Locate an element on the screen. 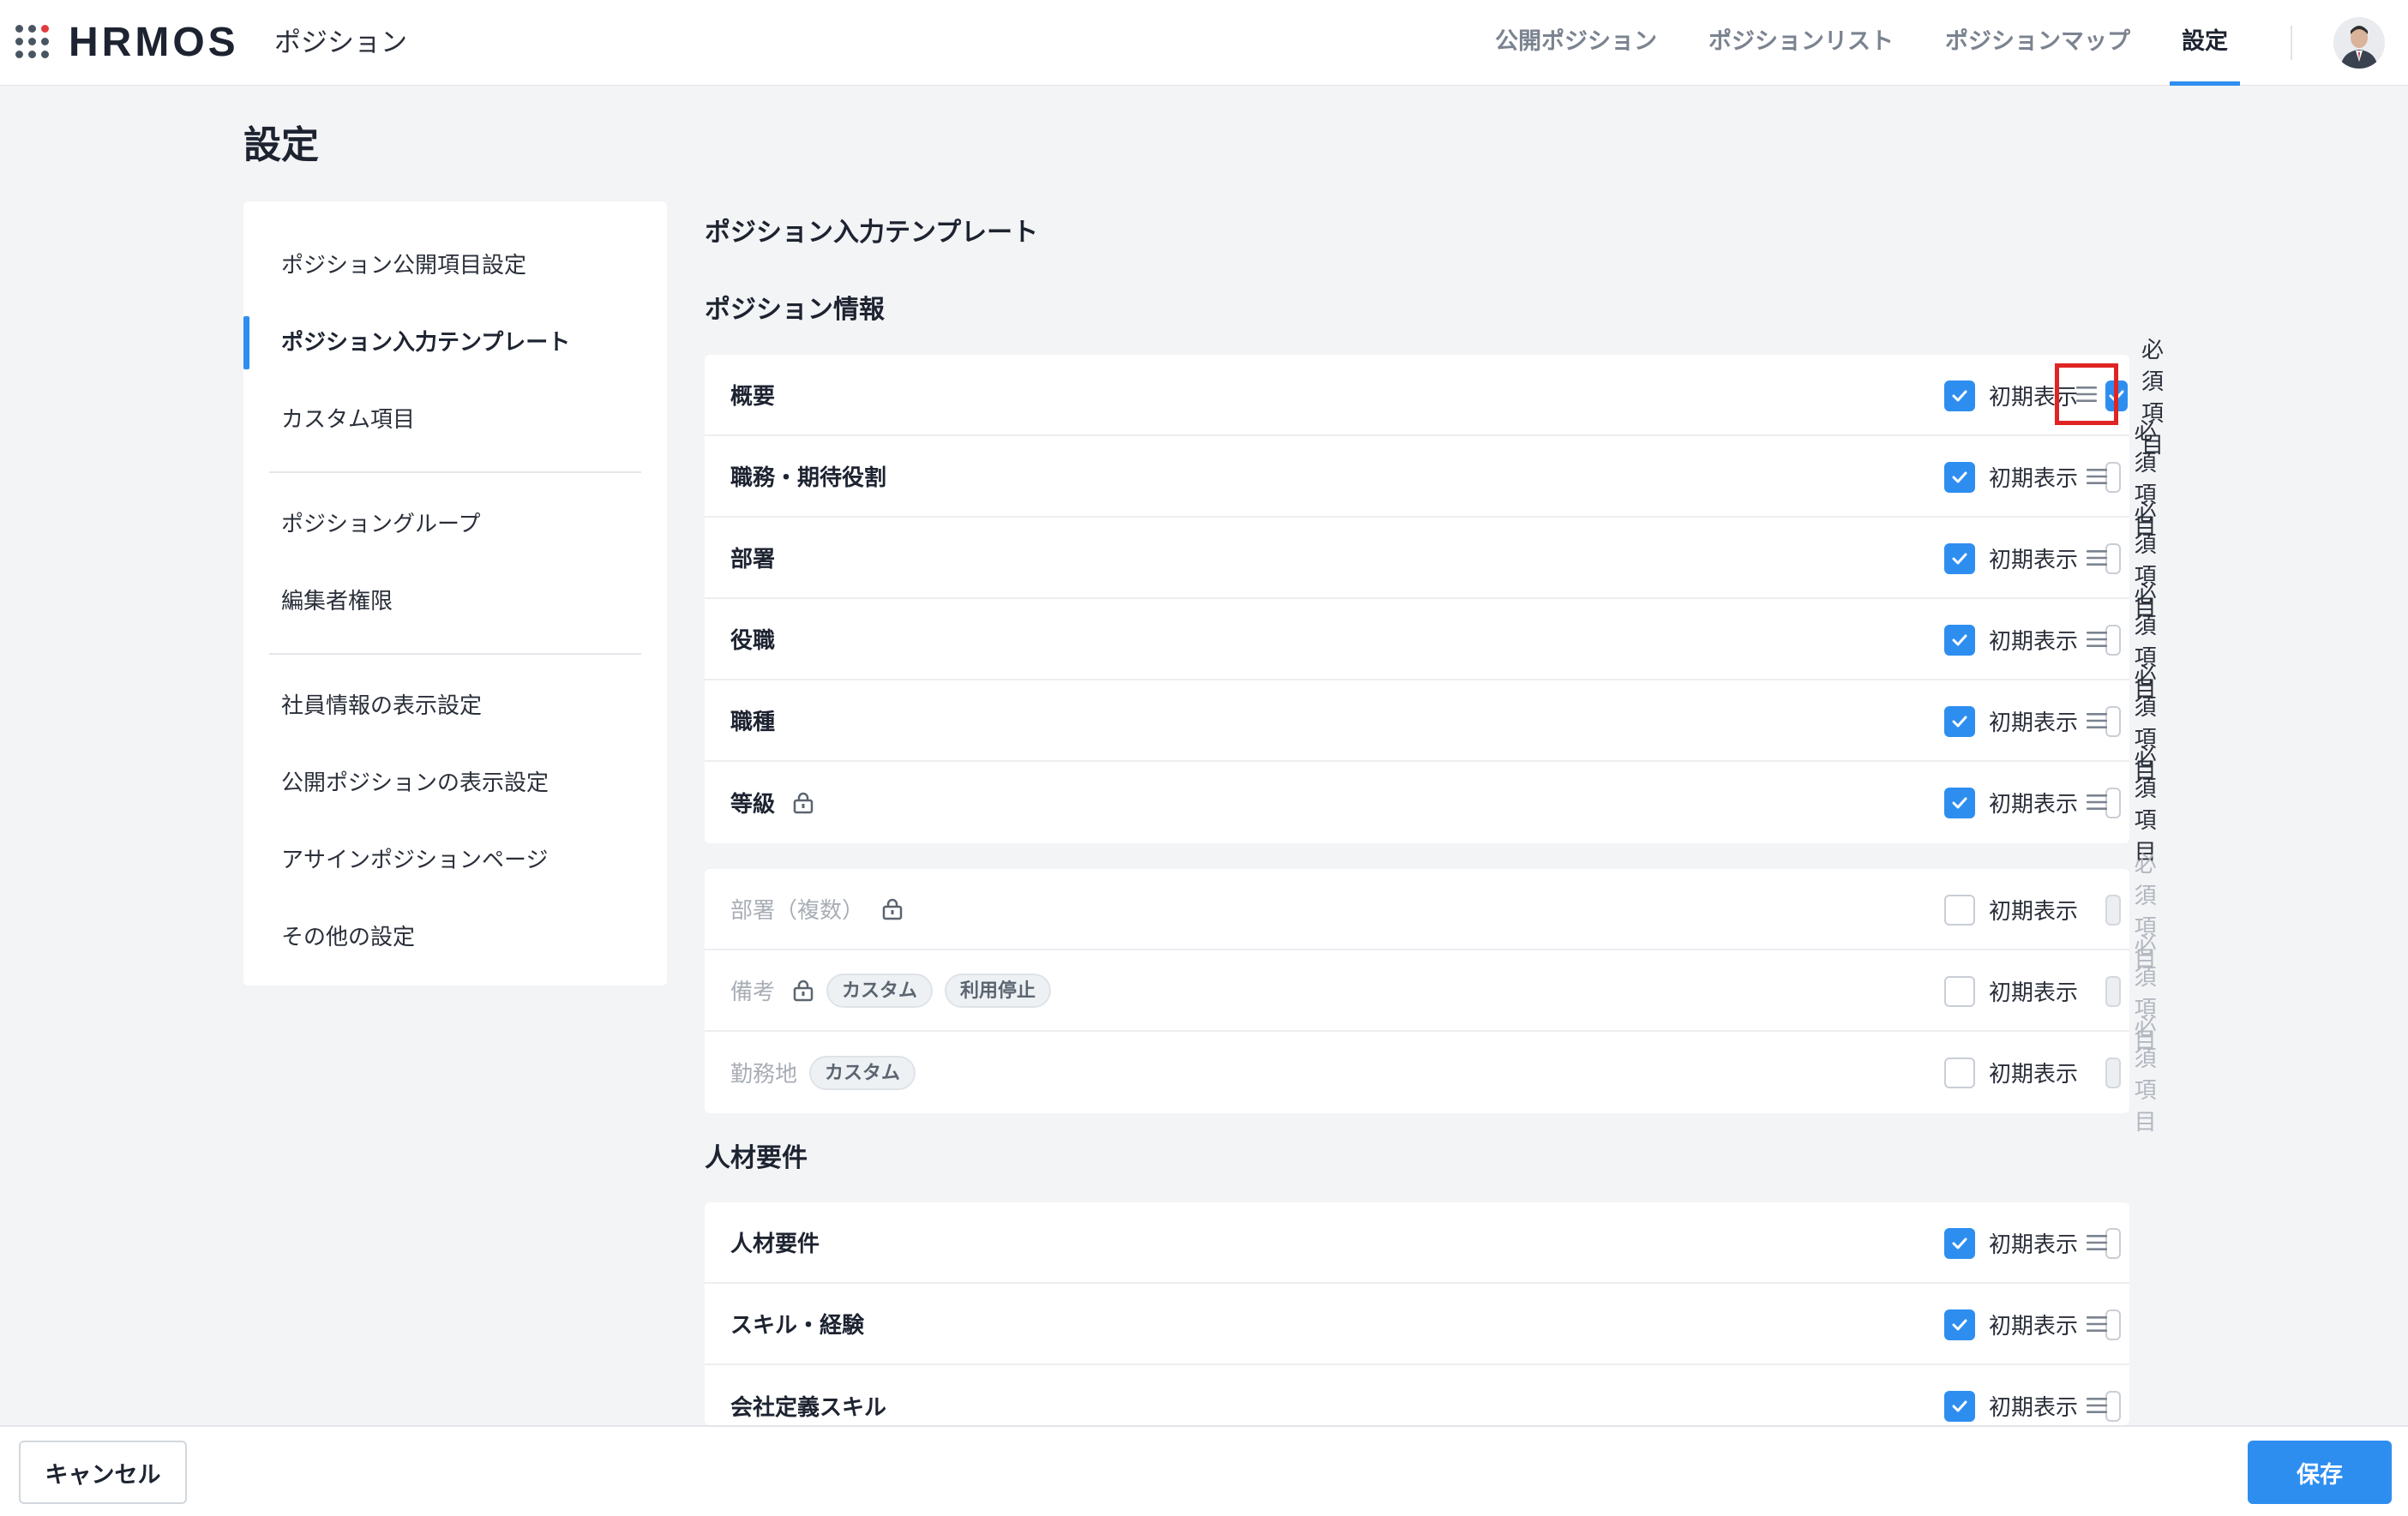 The width and height of the screenshot is (2408, 1516). field-row: 役職 初期表示 必須項目 is located at coordinates (1431, 642).